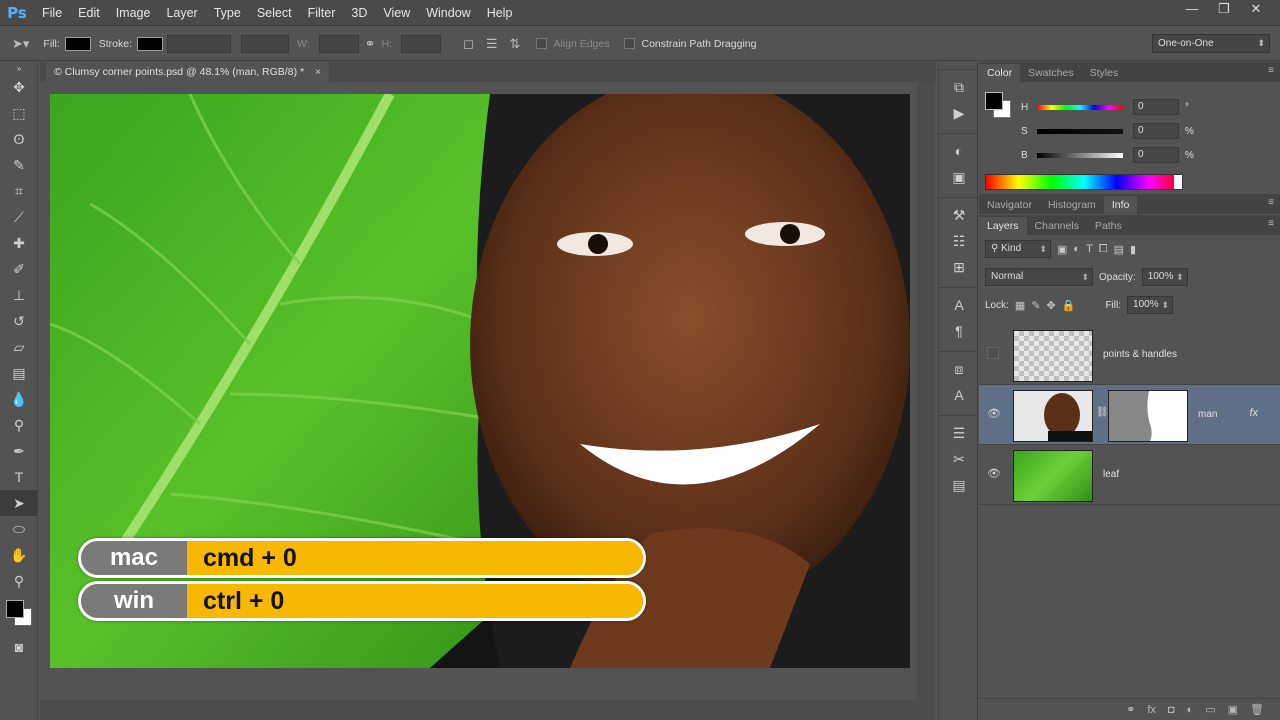  Describe the element at coordinates (1156, 155) in the screenshot. I see `brightness-value: 0` at that location.